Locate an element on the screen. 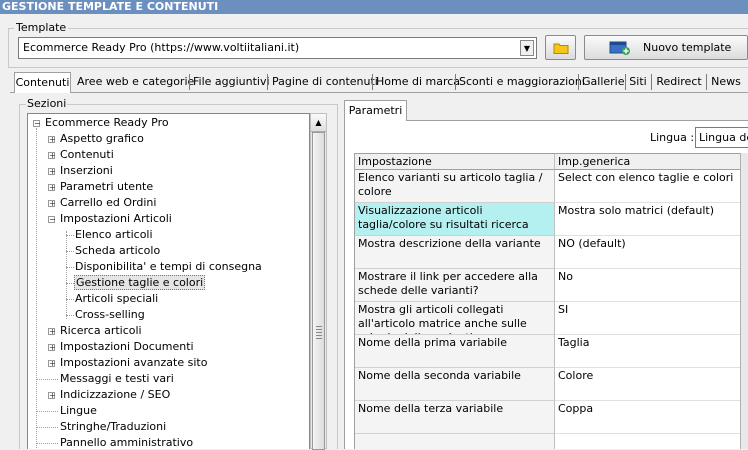 The width and height of the screenshot is (748, 450). tab-label: Siti is located at coordinates (638, 81).